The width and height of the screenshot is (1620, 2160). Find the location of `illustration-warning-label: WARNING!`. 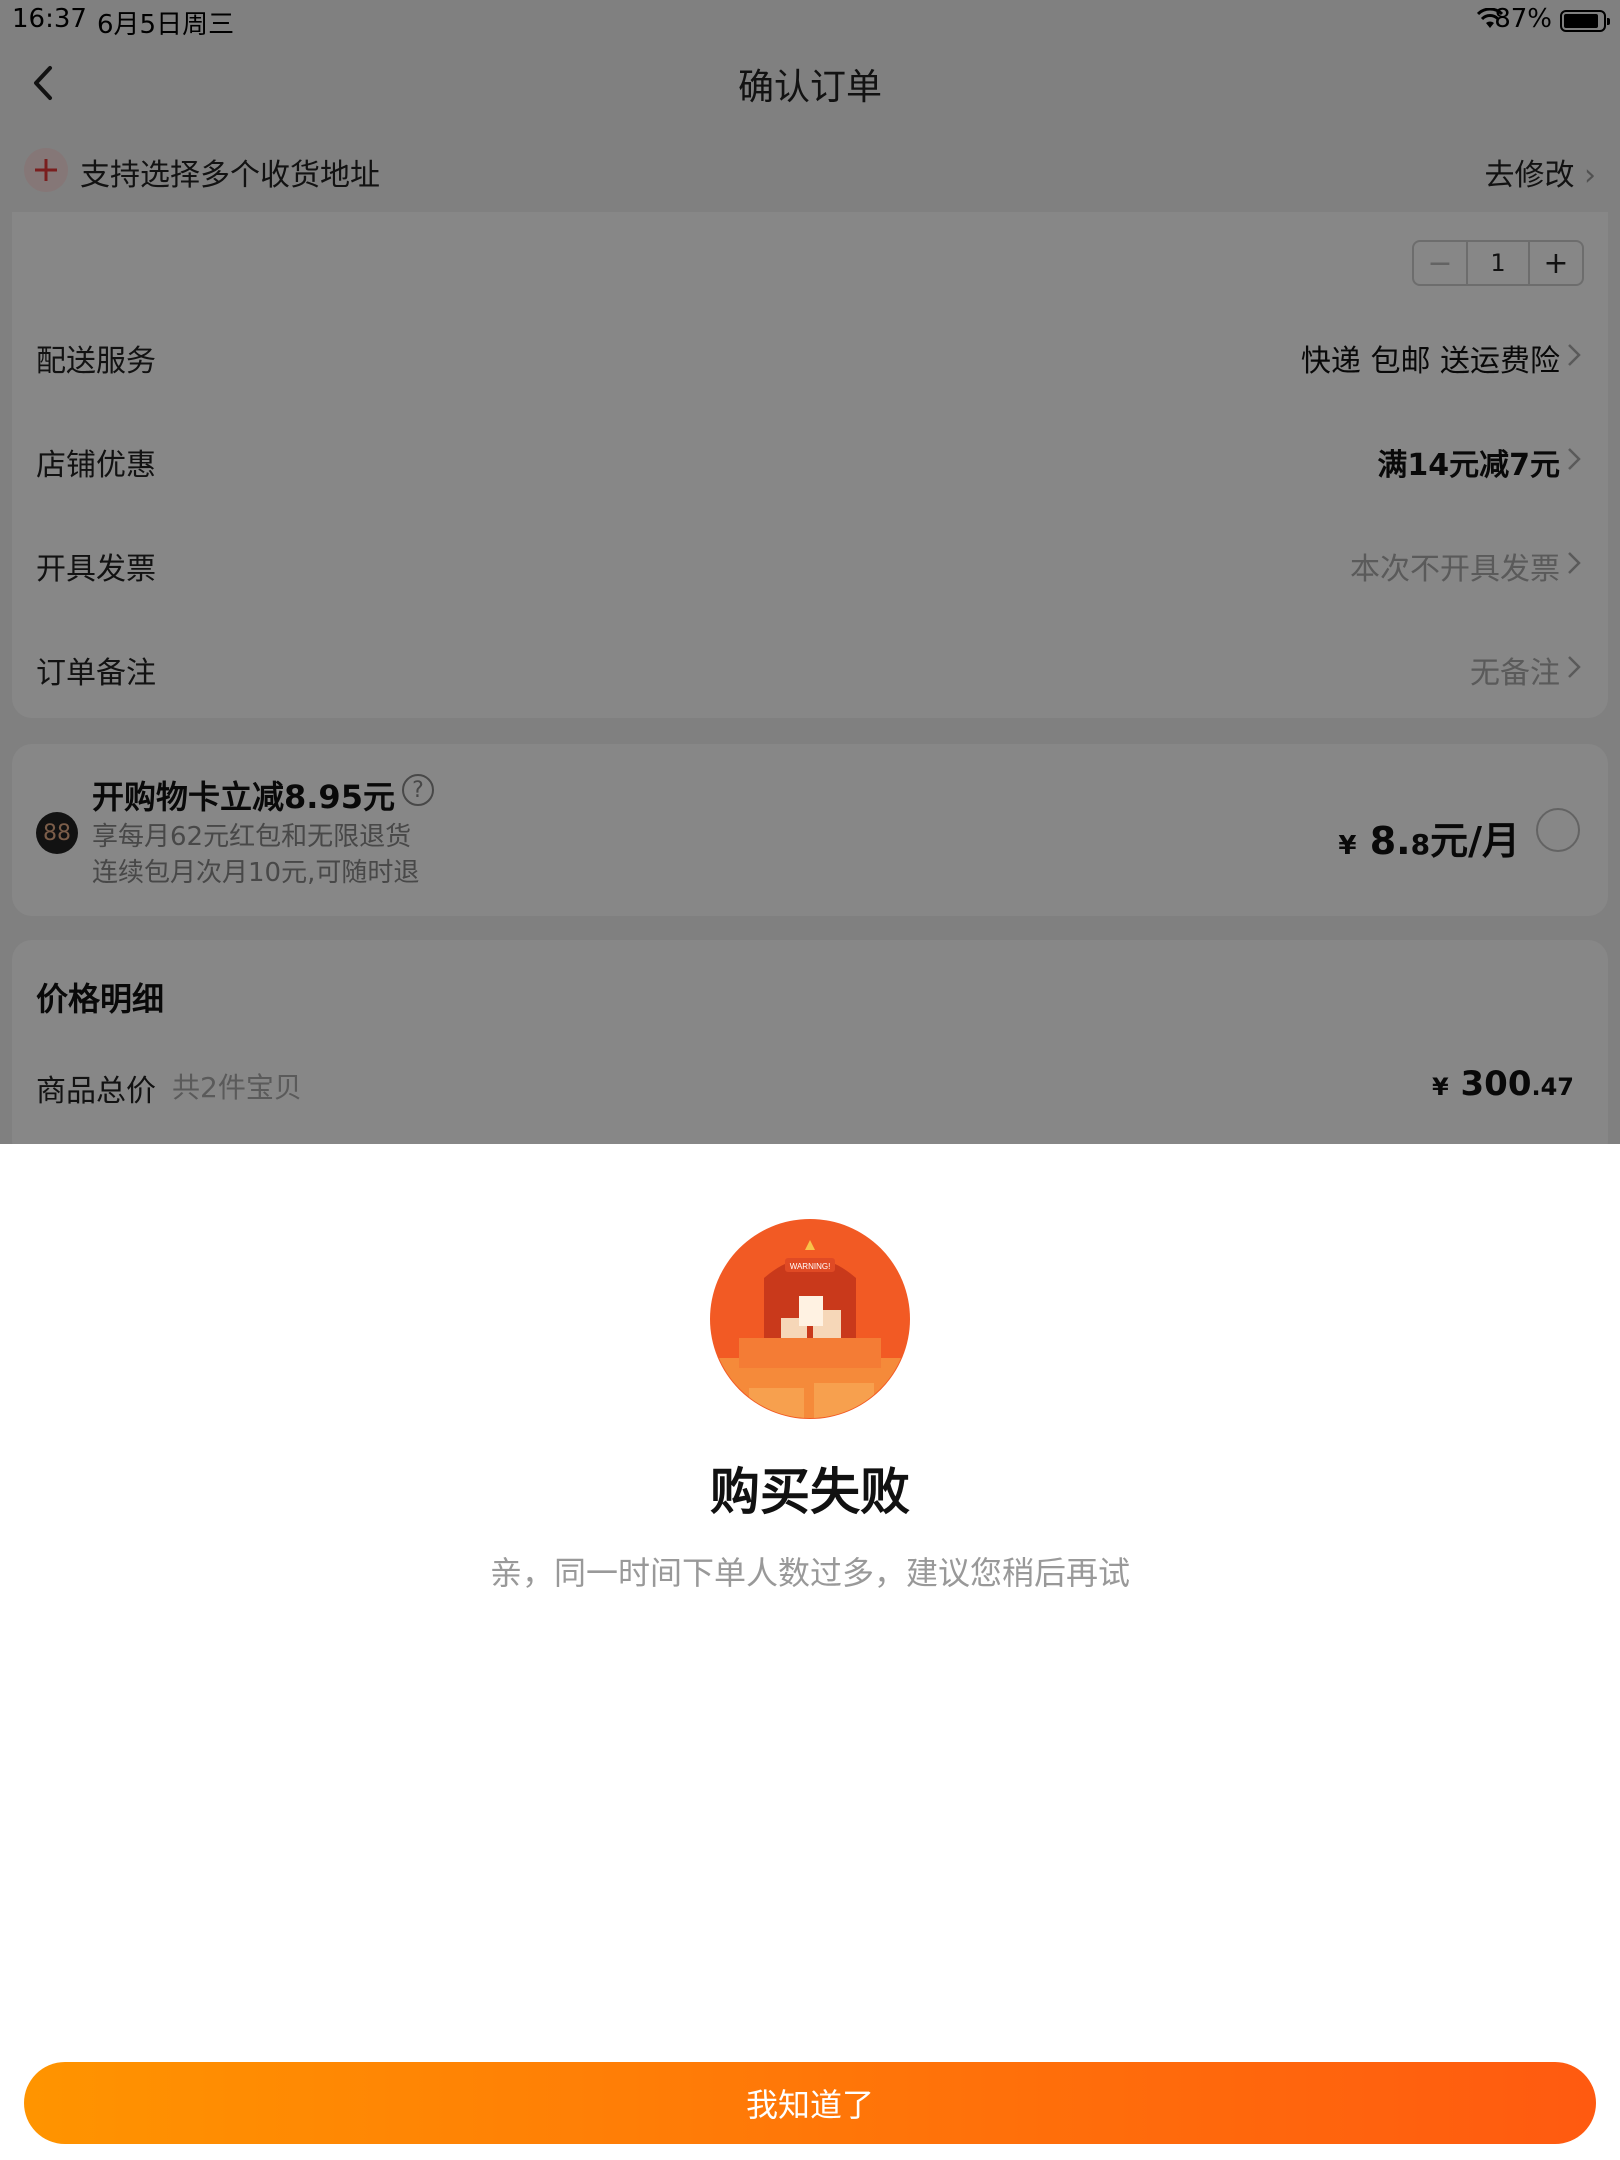

illustration-warning-label: WARNING! is located at coordinates (810, 1266).